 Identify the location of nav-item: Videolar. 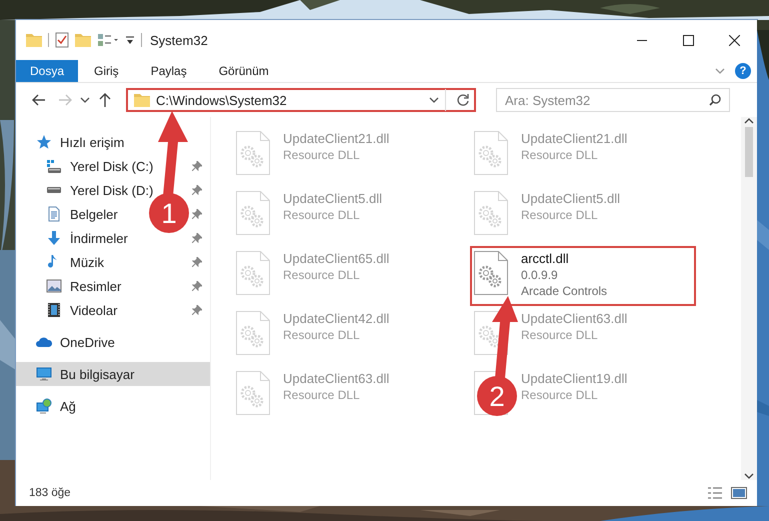
(82, 310).